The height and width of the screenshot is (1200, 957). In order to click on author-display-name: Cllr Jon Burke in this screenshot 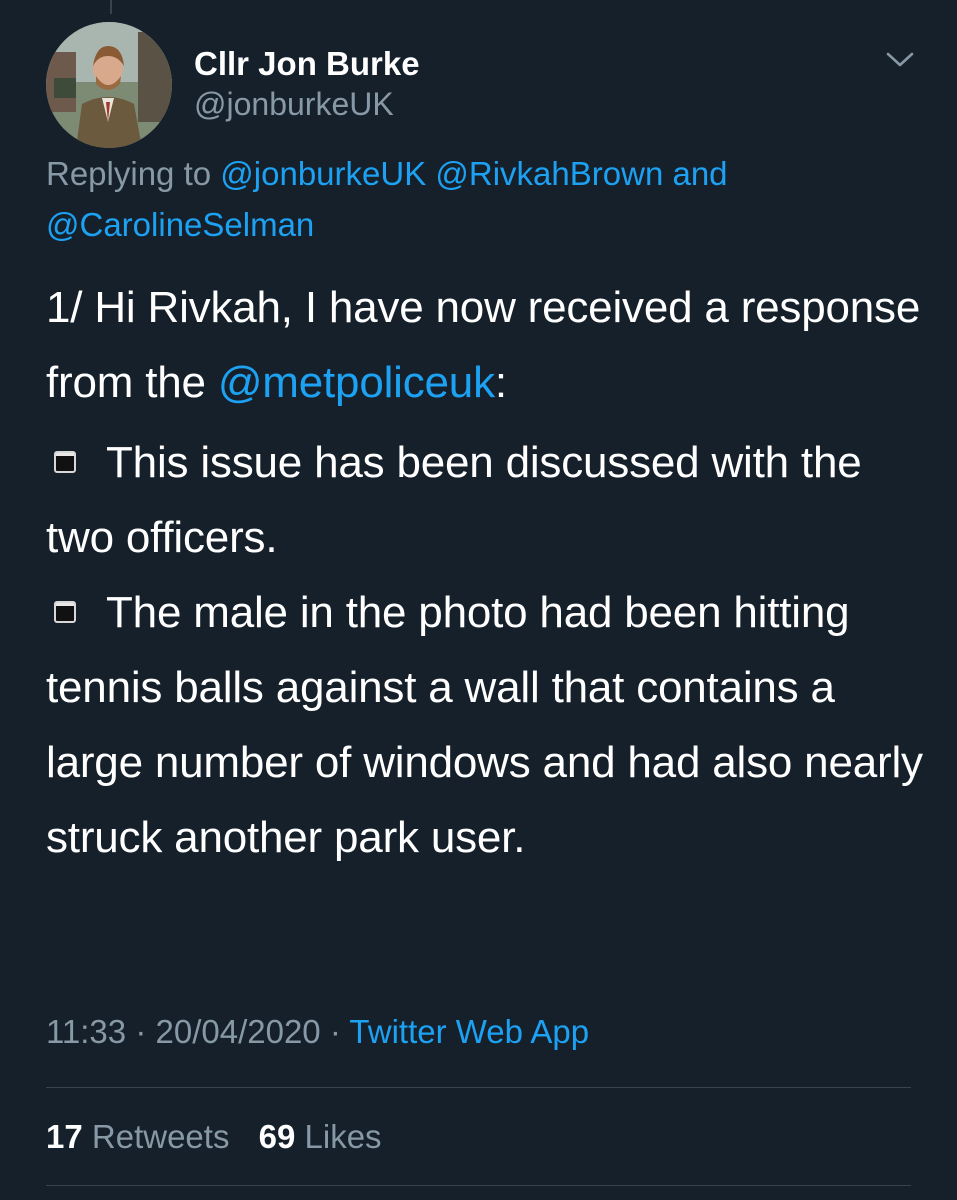, I will do `click(307, 64)`.